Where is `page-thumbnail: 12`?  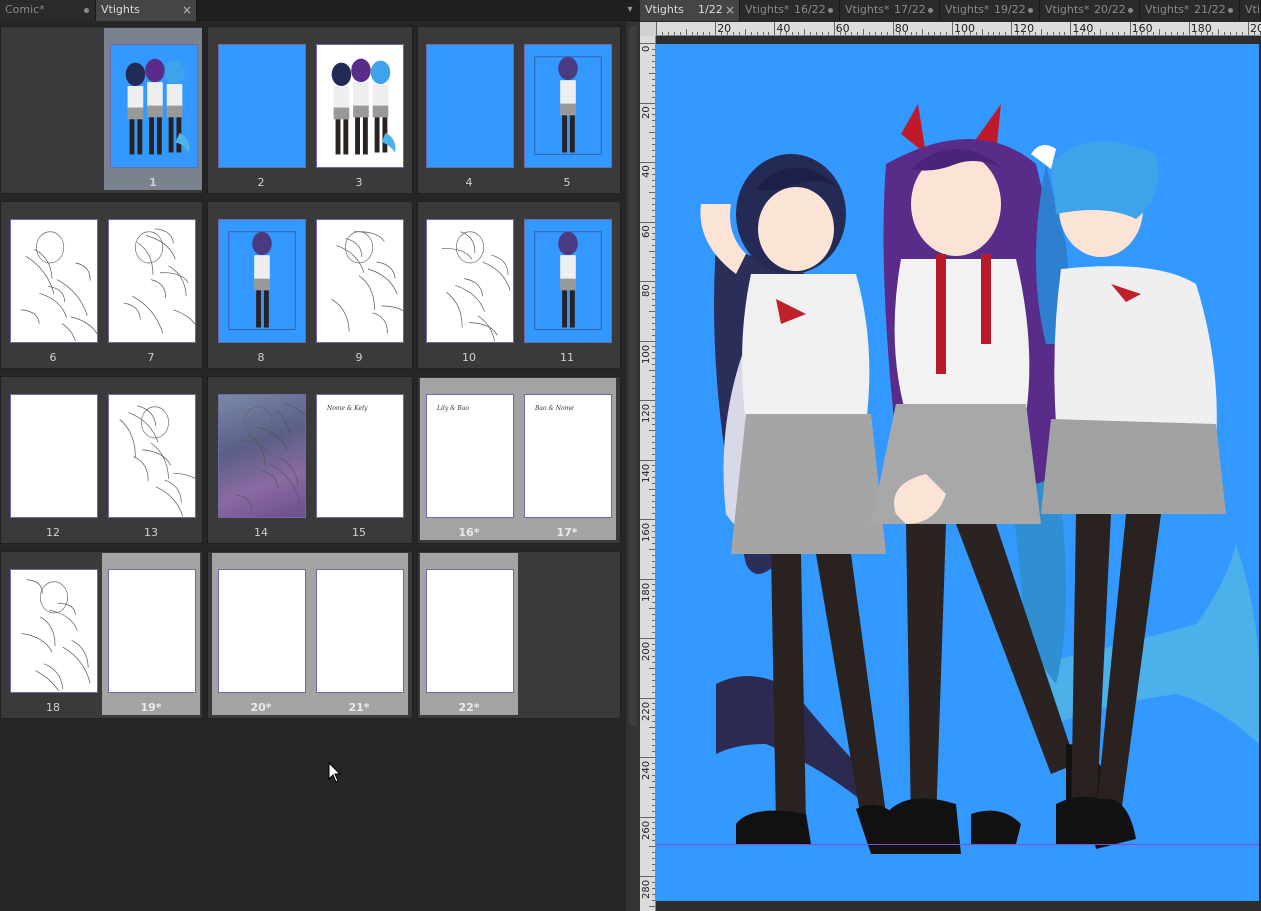
page-thumbnail: 12 is located at coordinates (53, 459).